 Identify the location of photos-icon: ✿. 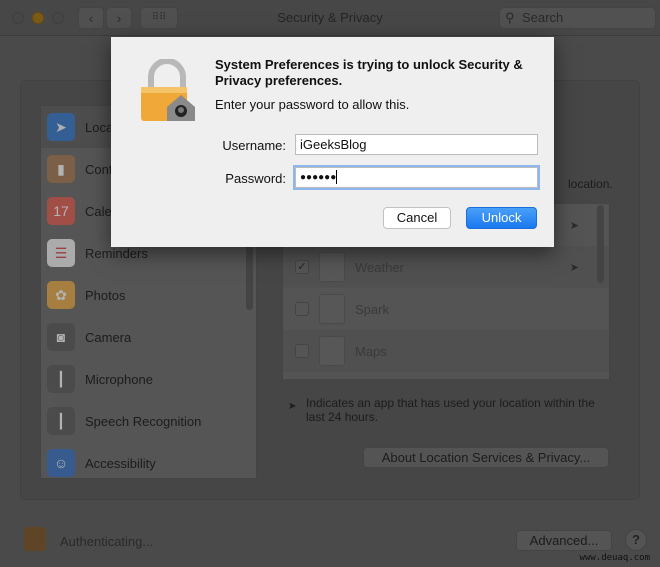
(61, 295).